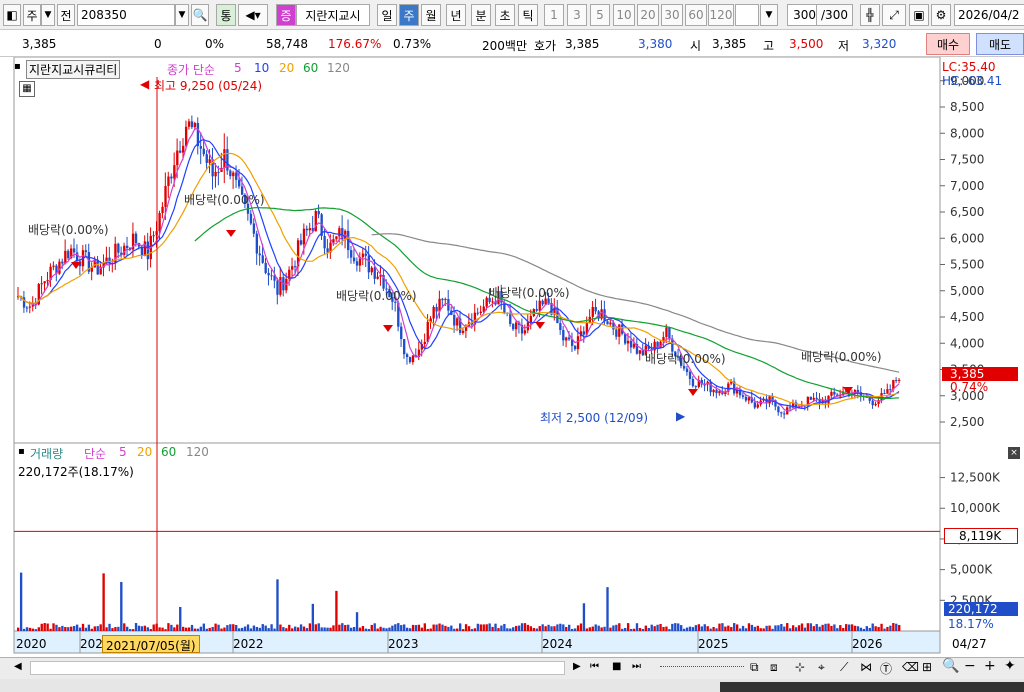  I want to click on period-minute: 분, so click(481, 15).